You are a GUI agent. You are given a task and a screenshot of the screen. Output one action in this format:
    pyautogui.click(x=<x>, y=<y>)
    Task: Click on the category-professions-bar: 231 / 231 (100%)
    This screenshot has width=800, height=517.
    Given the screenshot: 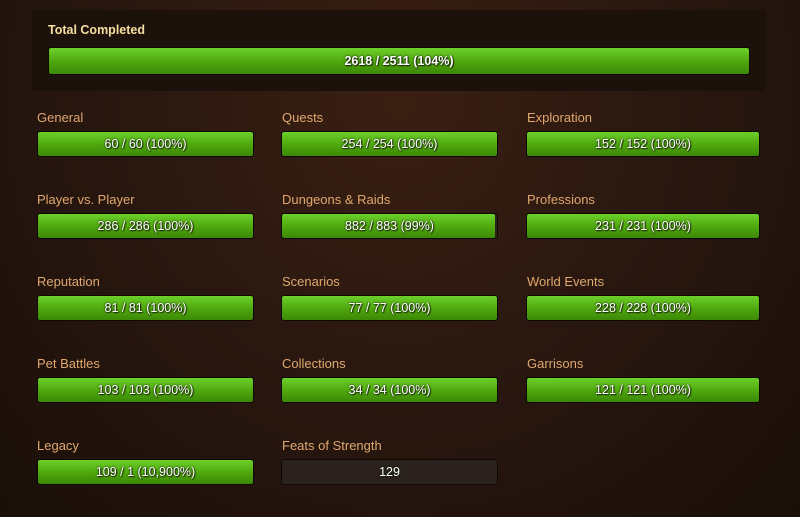 What is the action you would take?
    pyautogui.click(x=643, y=226)
    